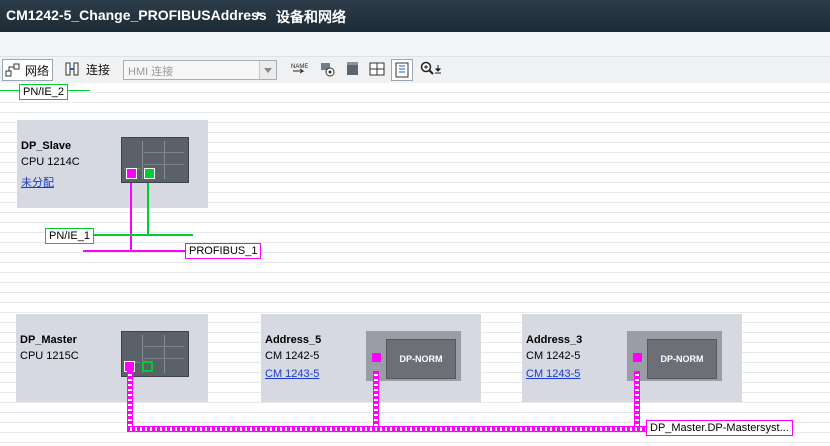  I want to click on svg-text: NAME, so click(299, 67).